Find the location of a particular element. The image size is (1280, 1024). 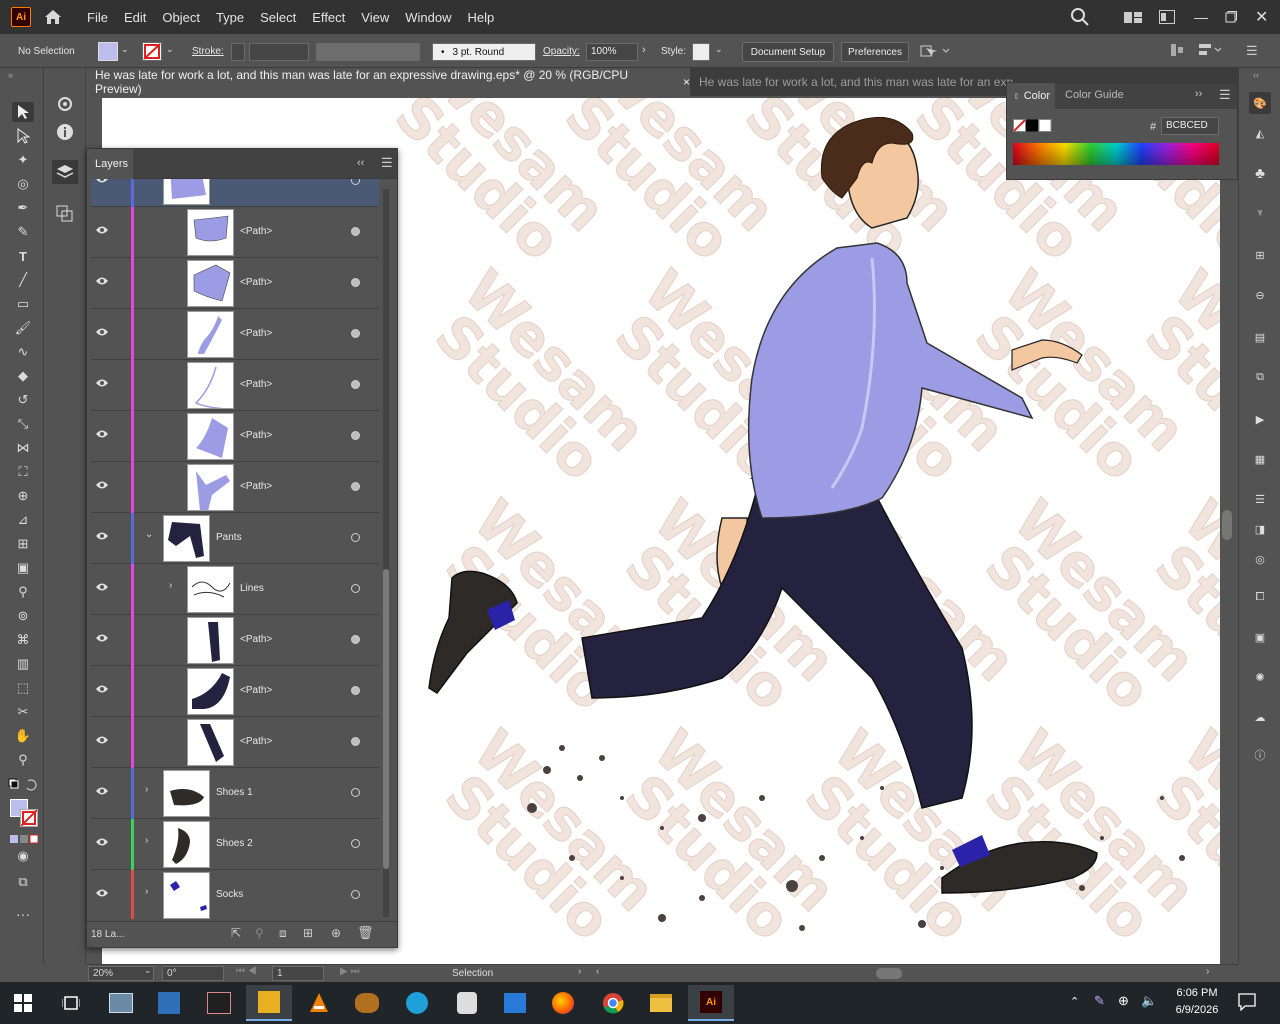

close-window-icon: ✕ is located at coordinates (1261, 17).